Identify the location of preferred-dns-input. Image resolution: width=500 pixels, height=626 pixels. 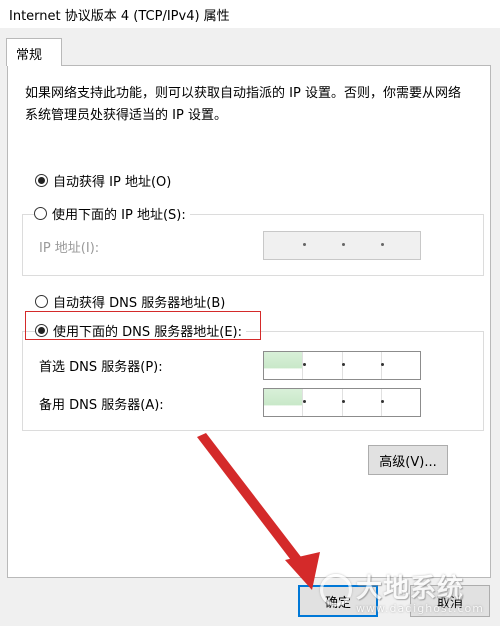
(342, 365).